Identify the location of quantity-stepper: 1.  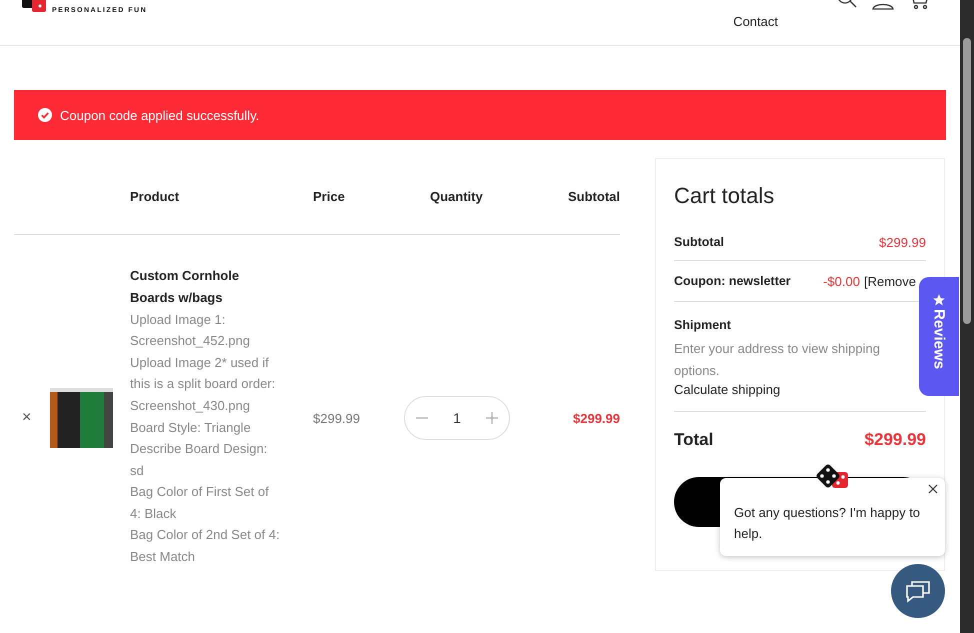
(457, 418).